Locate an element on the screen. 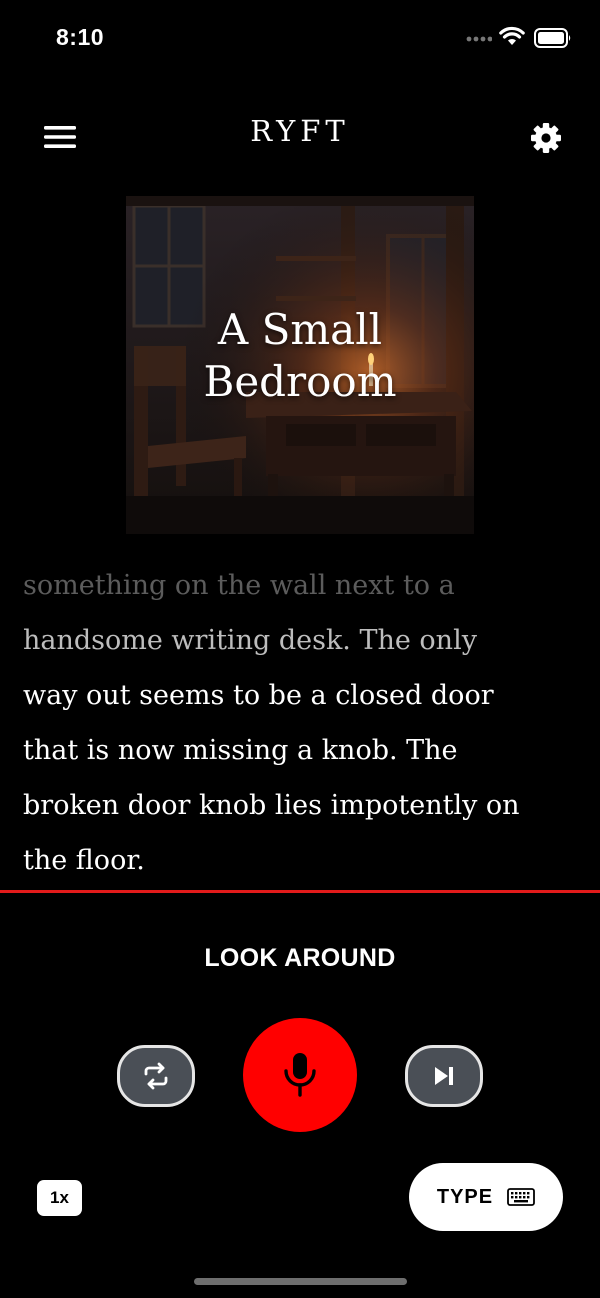 The image size is (600, 1298). type-button-label: TYPE is located at coordinates (465, 1196).